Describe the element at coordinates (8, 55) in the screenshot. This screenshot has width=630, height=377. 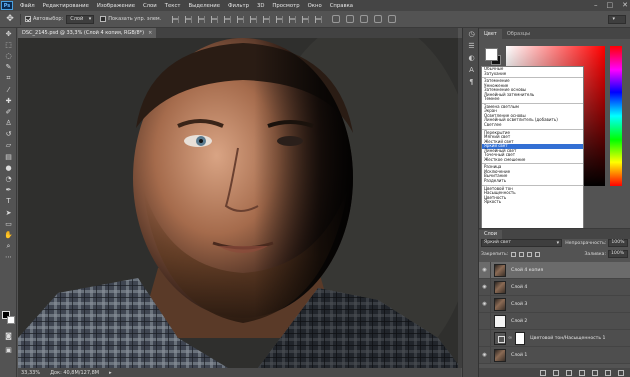
I see `lasso-tool-icon: ◌` at that location.